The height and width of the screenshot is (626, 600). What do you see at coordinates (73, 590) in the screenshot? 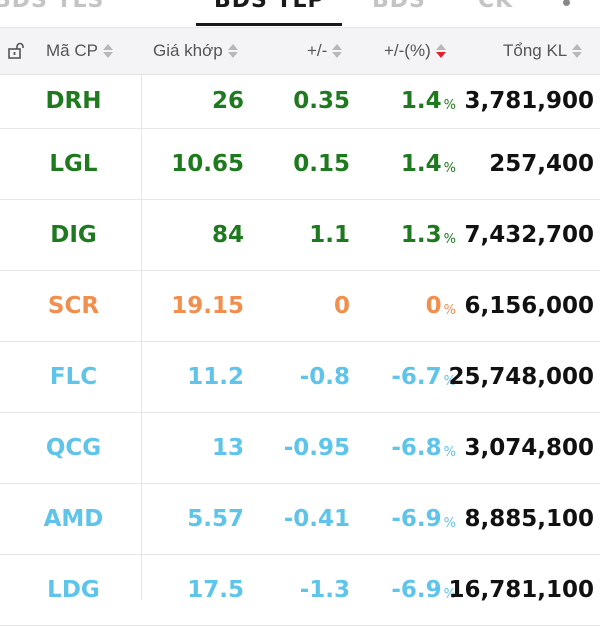
I see `symbol-cell: LDG` at bounding box center [73, 590].